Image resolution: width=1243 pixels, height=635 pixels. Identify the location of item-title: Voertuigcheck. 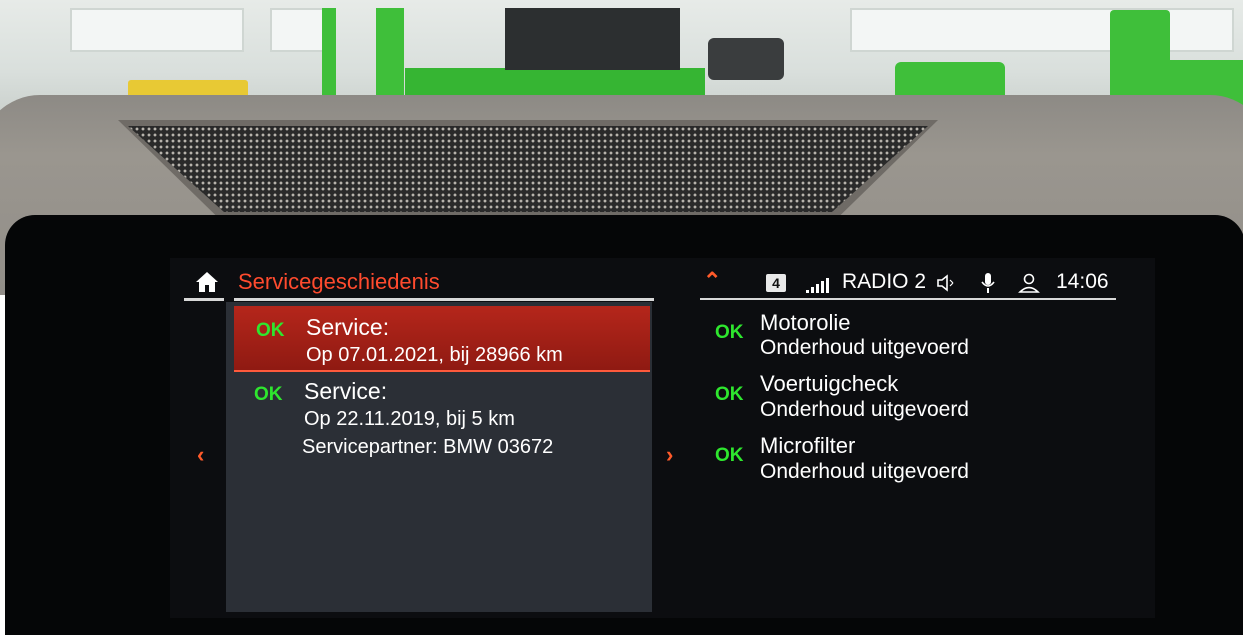
(829, 383).